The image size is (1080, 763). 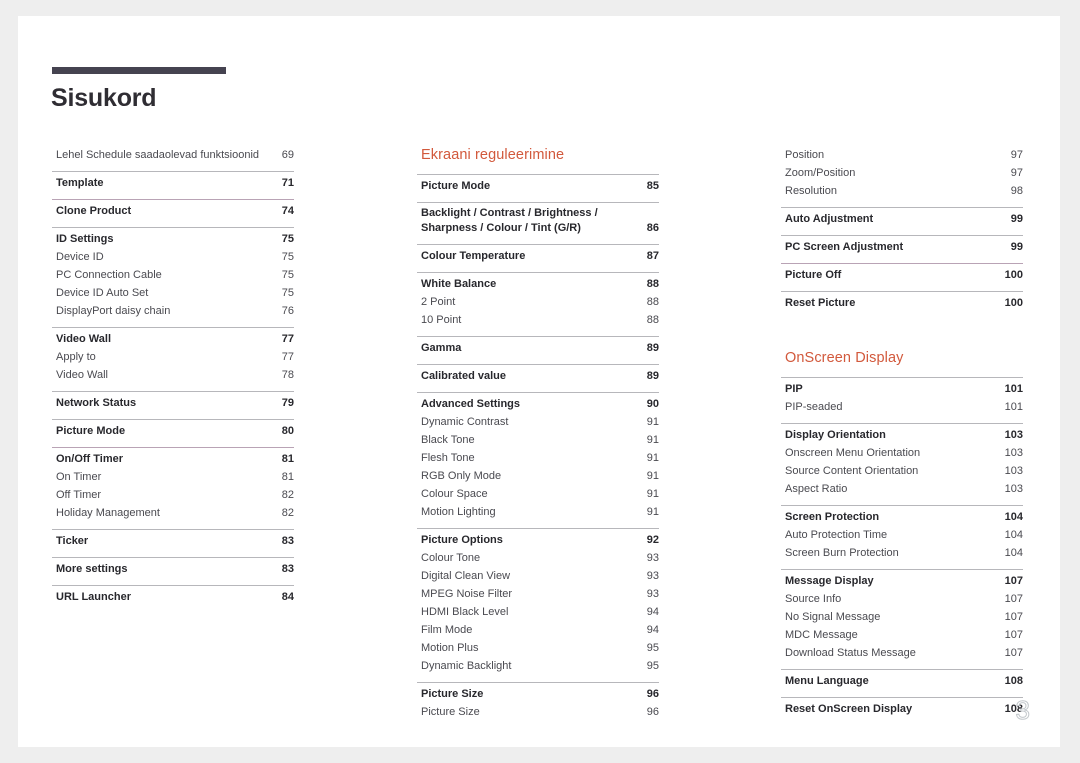 What do you see at coordinates (538, 256) in the screenshot?
I see `toc-entry-main: Colour Temperature 87` at bounding box center [538, 256].